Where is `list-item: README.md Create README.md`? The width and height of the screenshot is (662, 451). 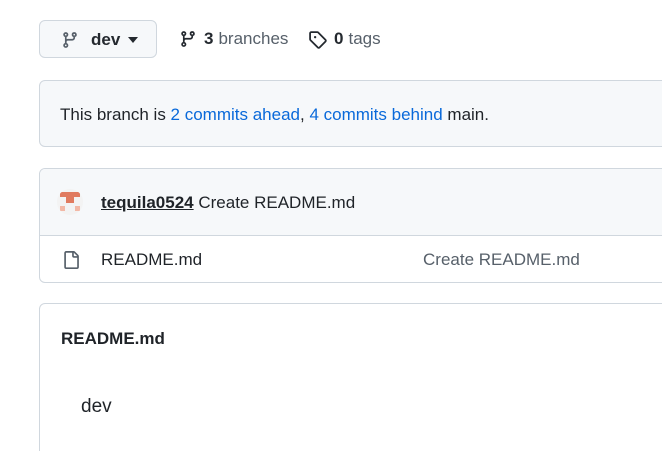 list-item: README.md Create README.md is located at coordinates (351, 259).